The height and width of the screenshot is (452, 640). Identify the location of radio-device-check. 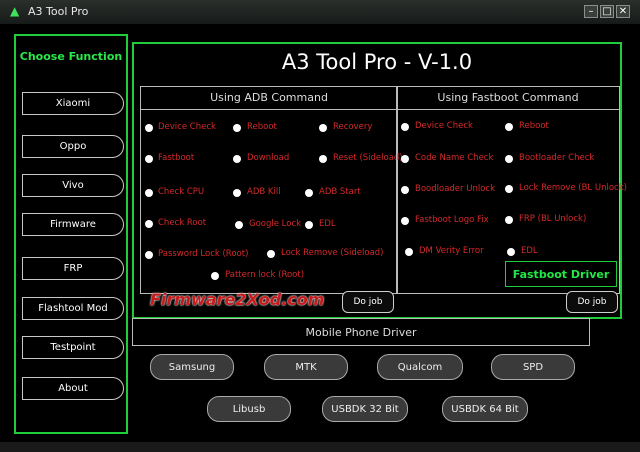
(149, 128).